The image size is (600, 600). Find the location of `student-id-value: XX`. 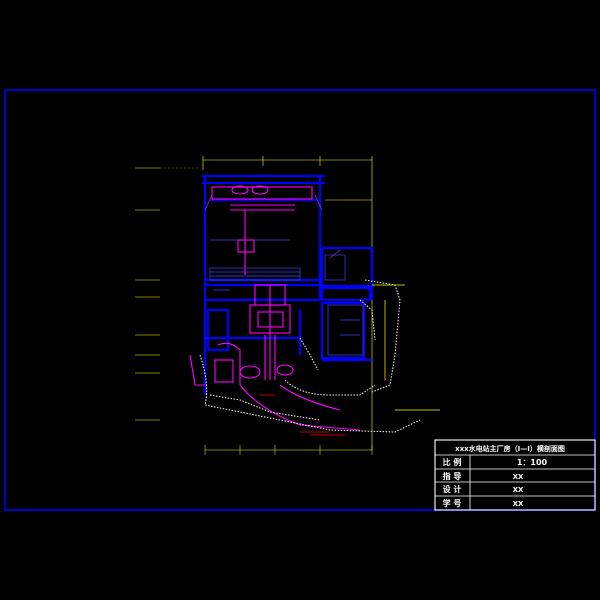

student-id-value: XX is located at coordinates (518, 504).